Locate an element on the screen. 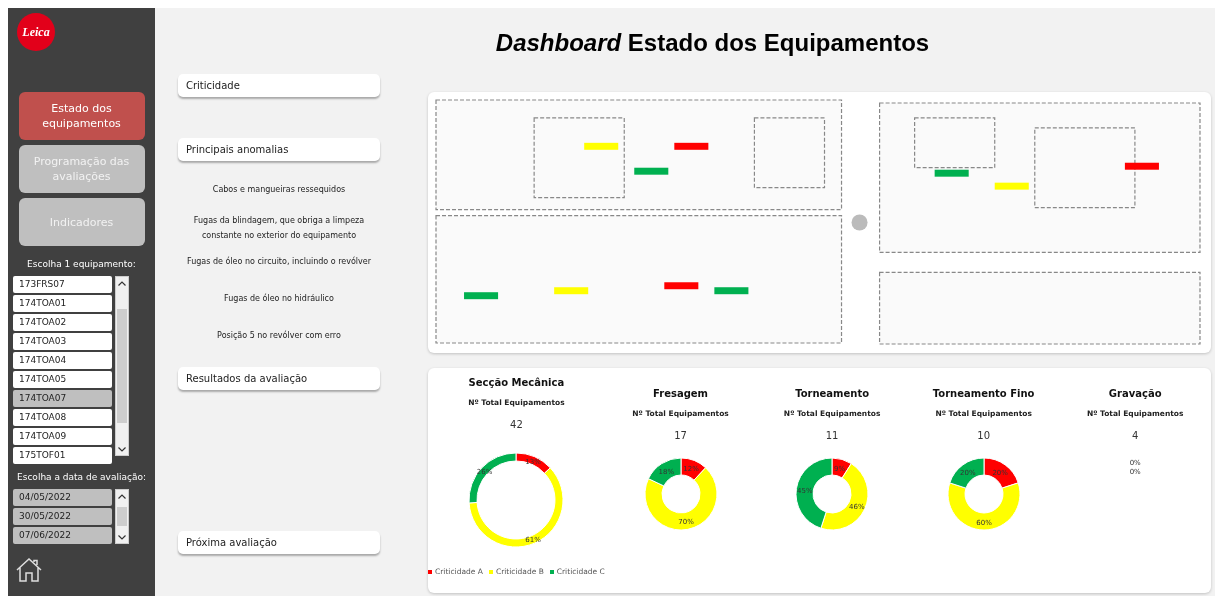 This screenshot has width=1215, height=596. slicer-item: 174TOA04 is located at coordinates (62, 360).